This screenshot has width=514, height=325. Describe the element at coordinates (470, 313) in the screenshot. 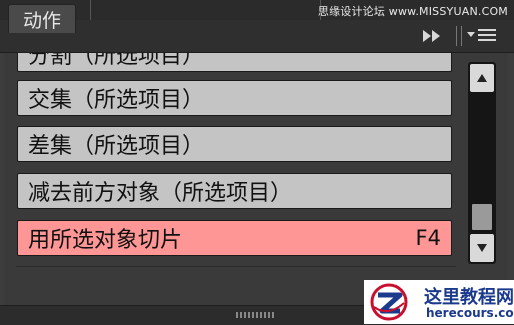

I see `logo-subtitle: herecours.com` at that location.